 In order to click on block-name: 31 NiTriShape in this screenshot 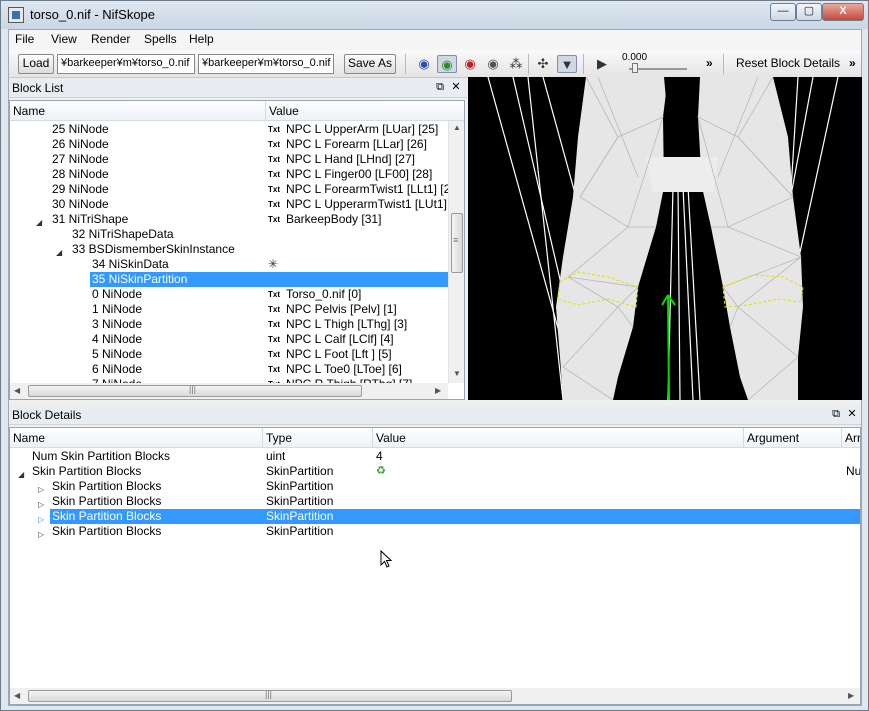, I will do `click(90, 219)`.